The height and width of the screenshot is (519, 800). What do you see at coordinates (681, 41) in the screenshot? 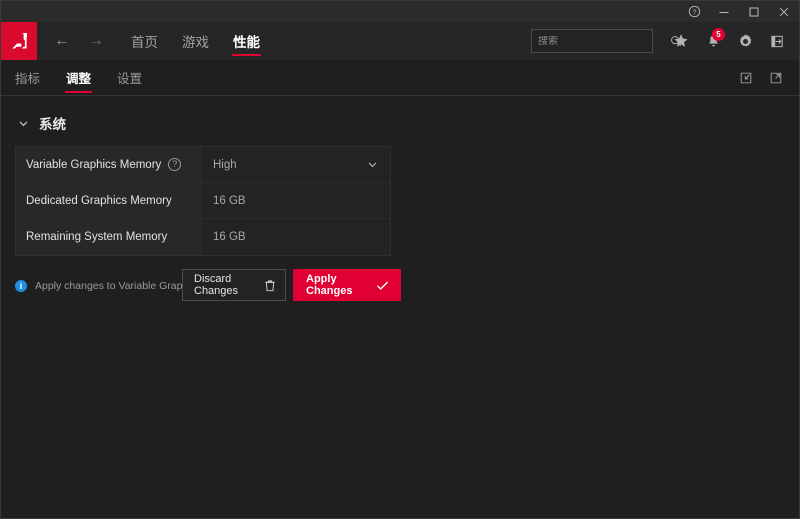
I see `star-icon` at bounding box center [681, 41].